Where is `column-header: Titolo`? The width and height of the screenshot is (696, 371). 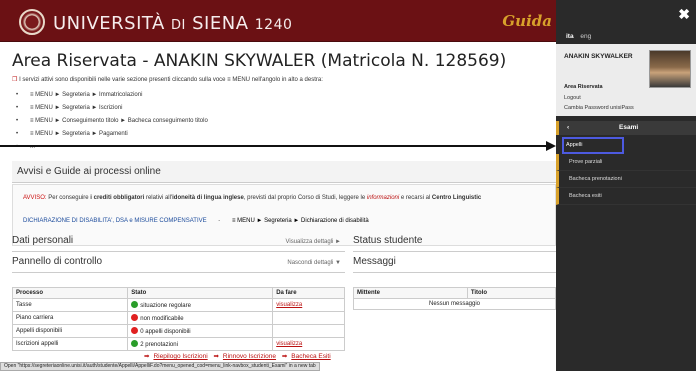 column-header: Titolo is located at coordinates (511, 293).